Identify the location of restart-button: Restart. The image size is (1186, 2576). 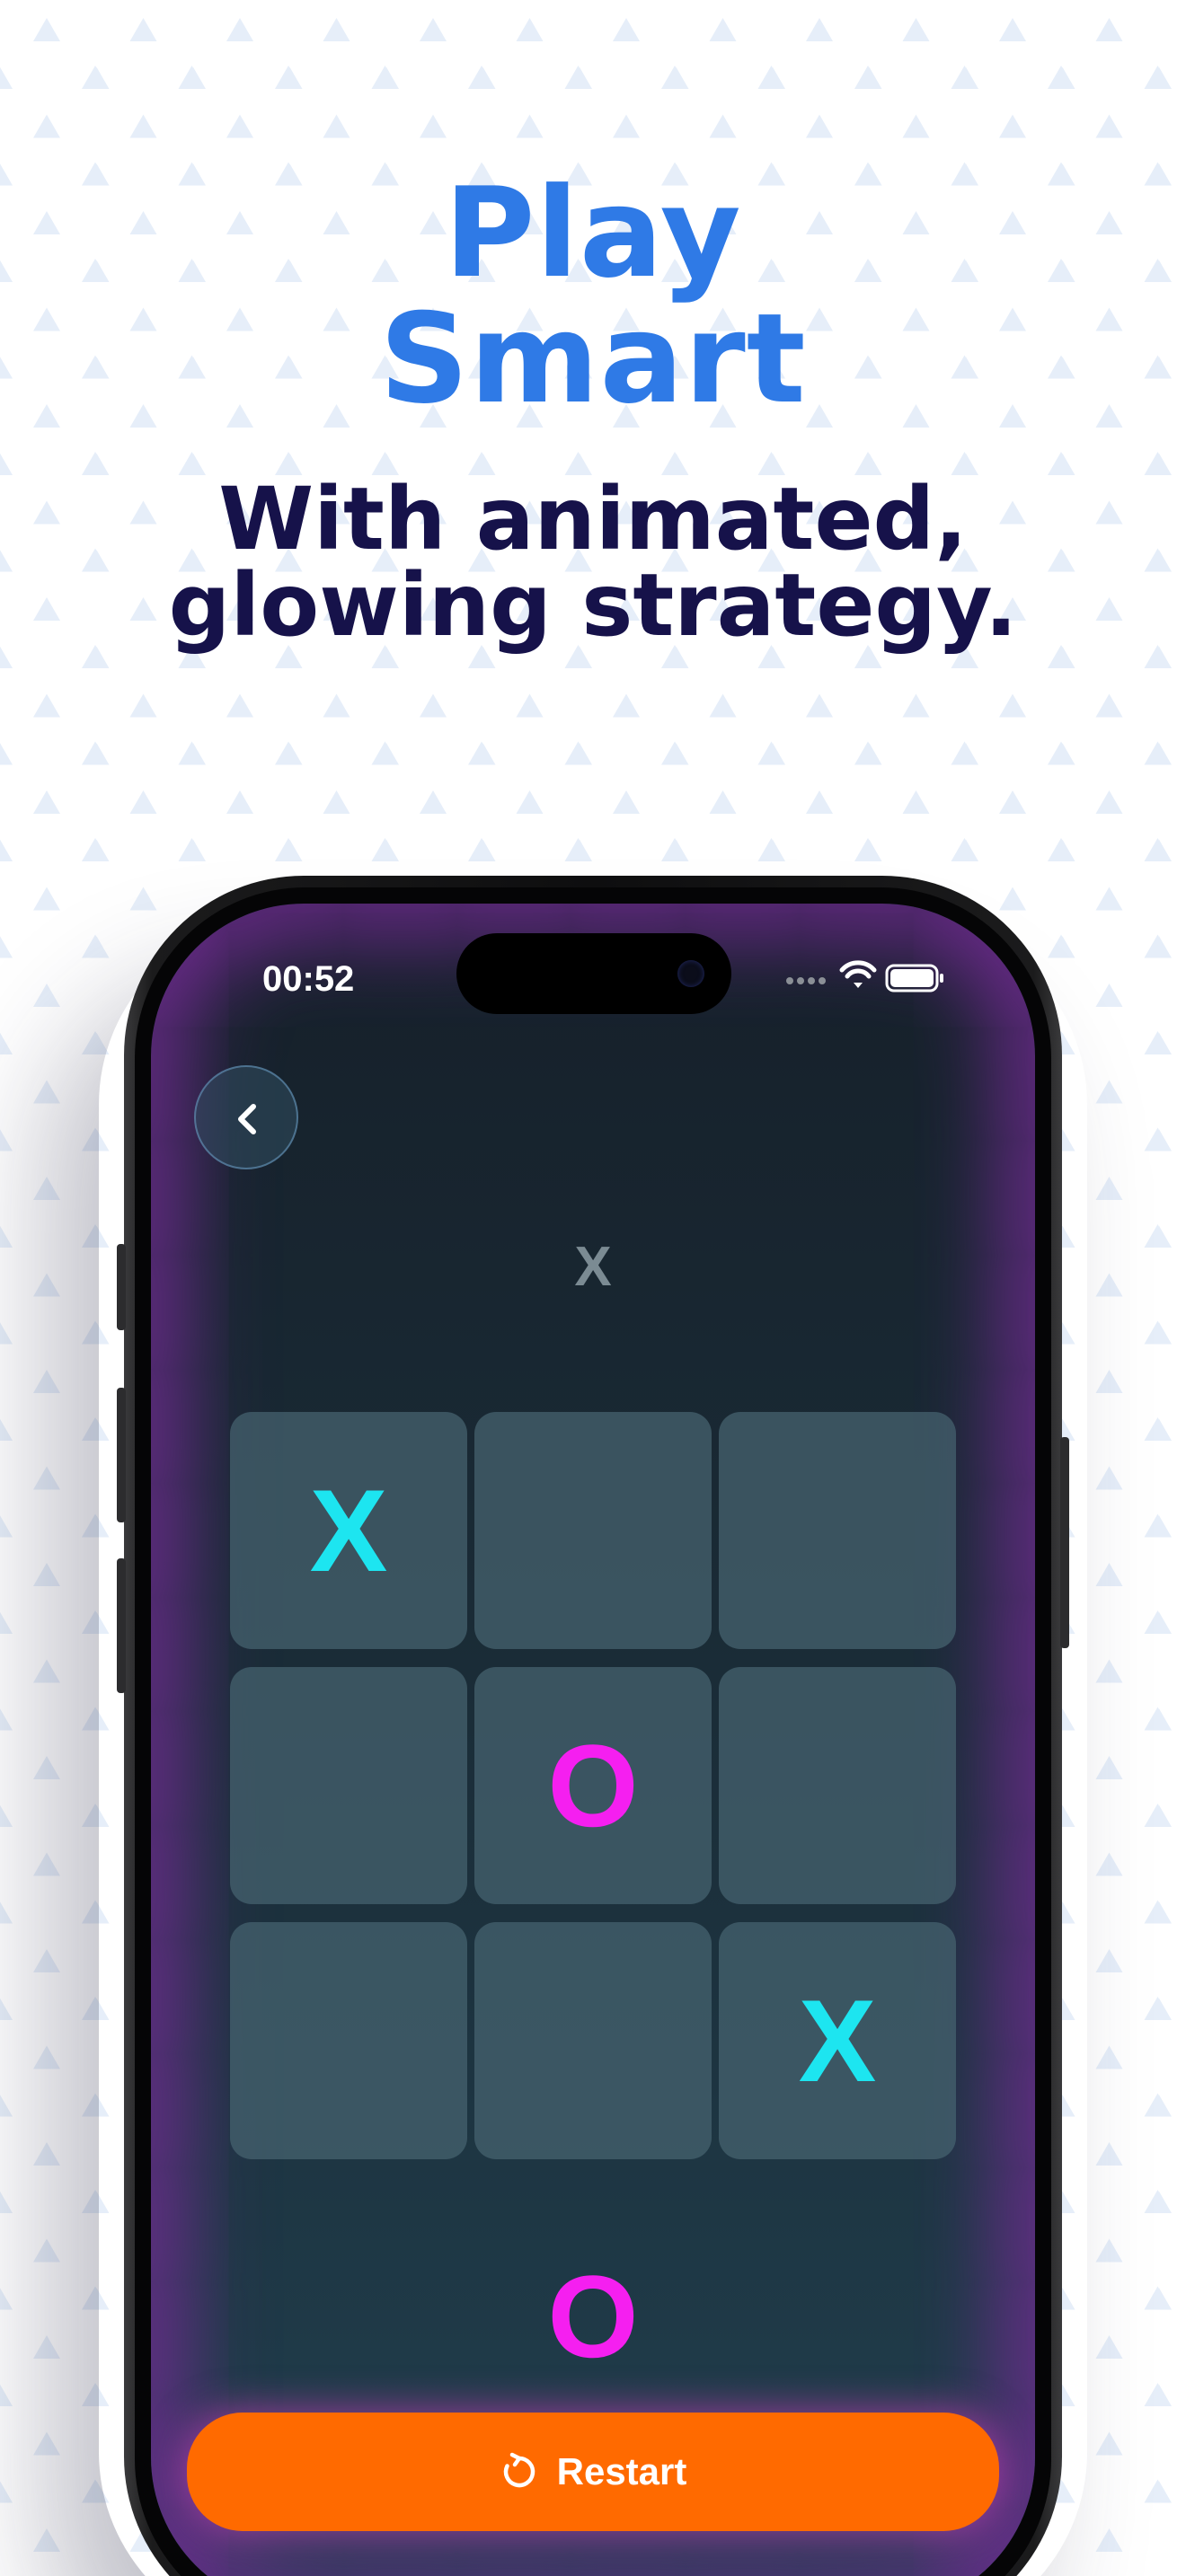
(593, 2472).